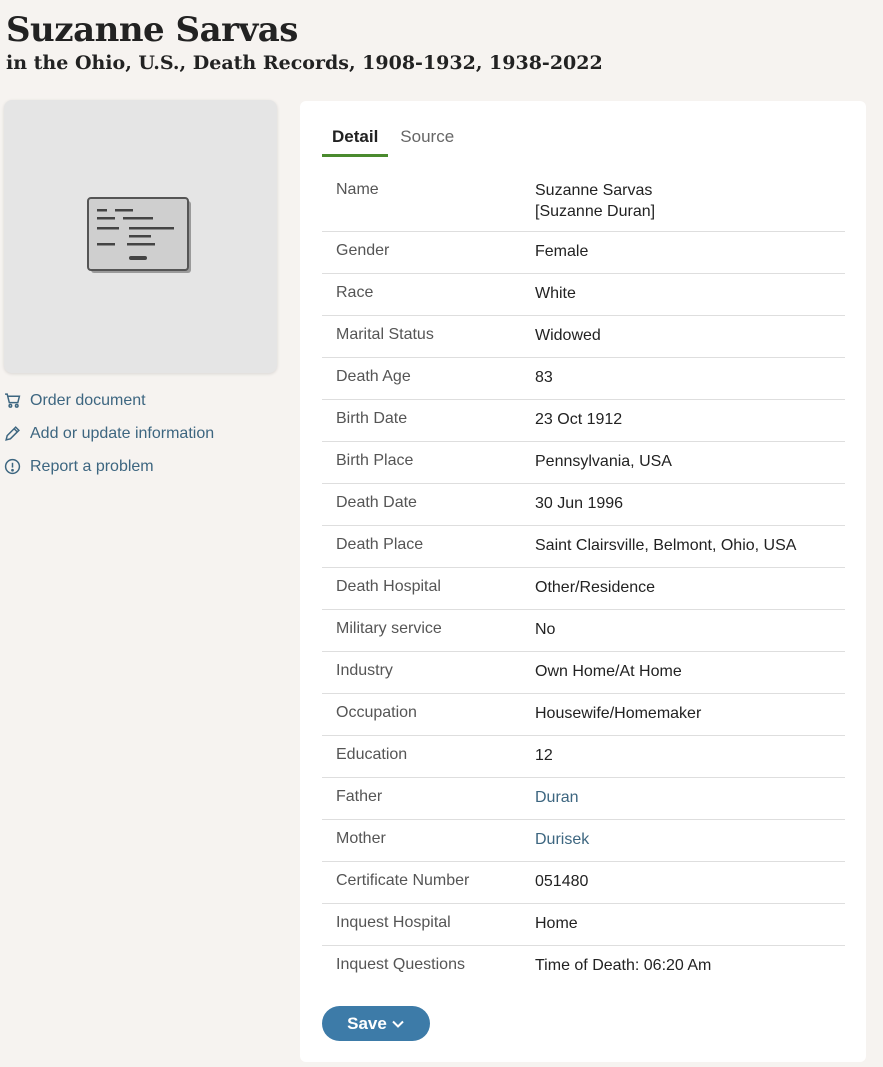 The image size is (883, 1067). What do you see at coordinates (603, 461) in the screenshot?
I see `field-value: Pennsylvania, USA` at bounding box center [603, 461].